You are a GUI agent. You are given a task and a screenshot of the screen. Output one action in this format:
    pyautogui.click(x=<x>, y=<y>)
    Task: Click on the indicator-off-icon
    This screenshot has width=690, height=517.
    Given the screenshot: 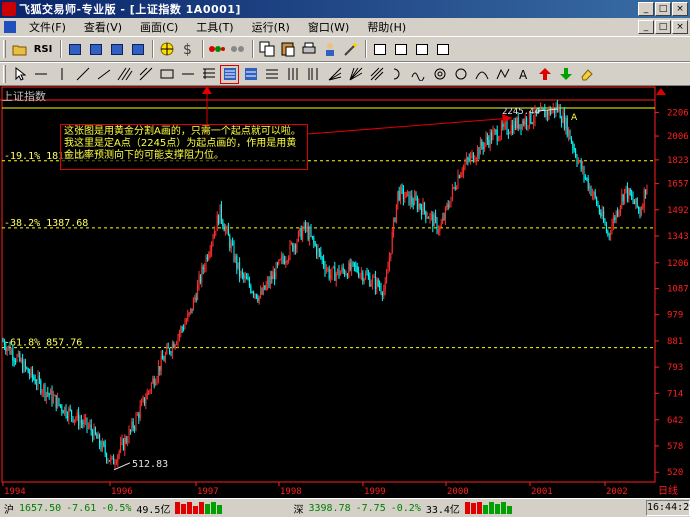 What is the action you would take?
    pyautogui.click(x=237, y=49)
    